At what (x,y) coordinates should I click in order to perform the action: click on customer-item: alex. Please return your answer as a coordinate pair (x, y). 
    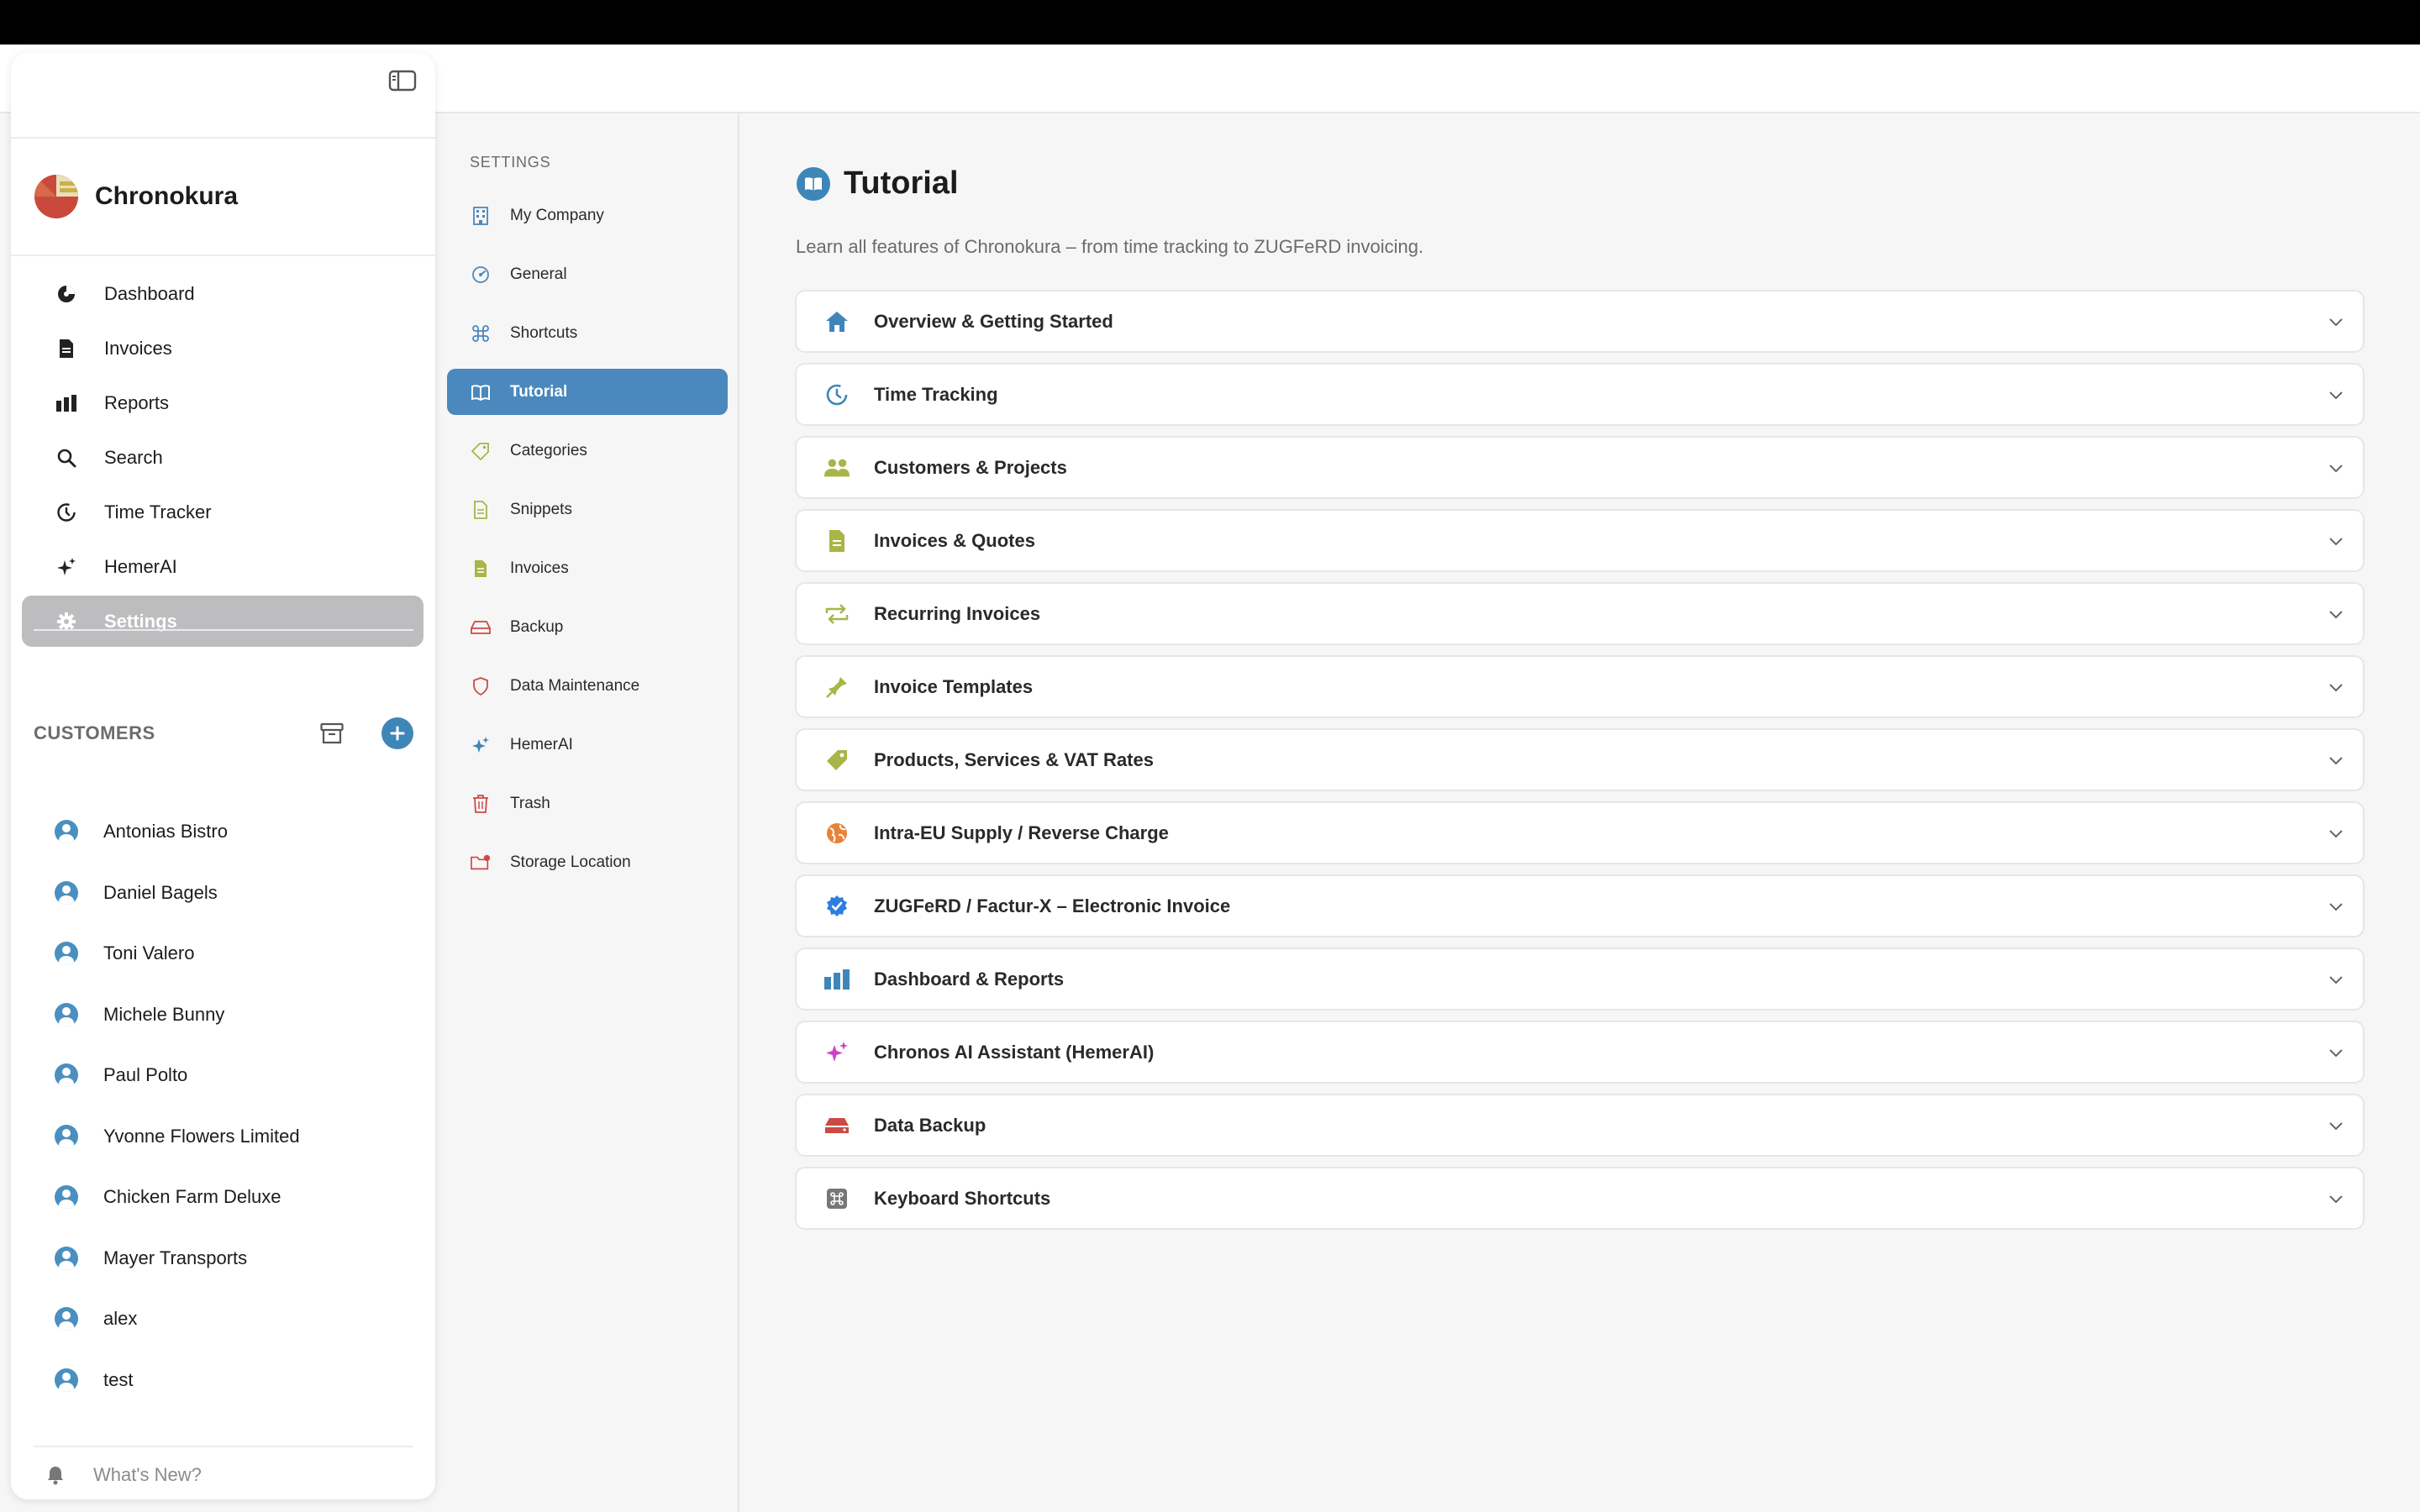
    Looking at the image, I should click on (224, 1319).